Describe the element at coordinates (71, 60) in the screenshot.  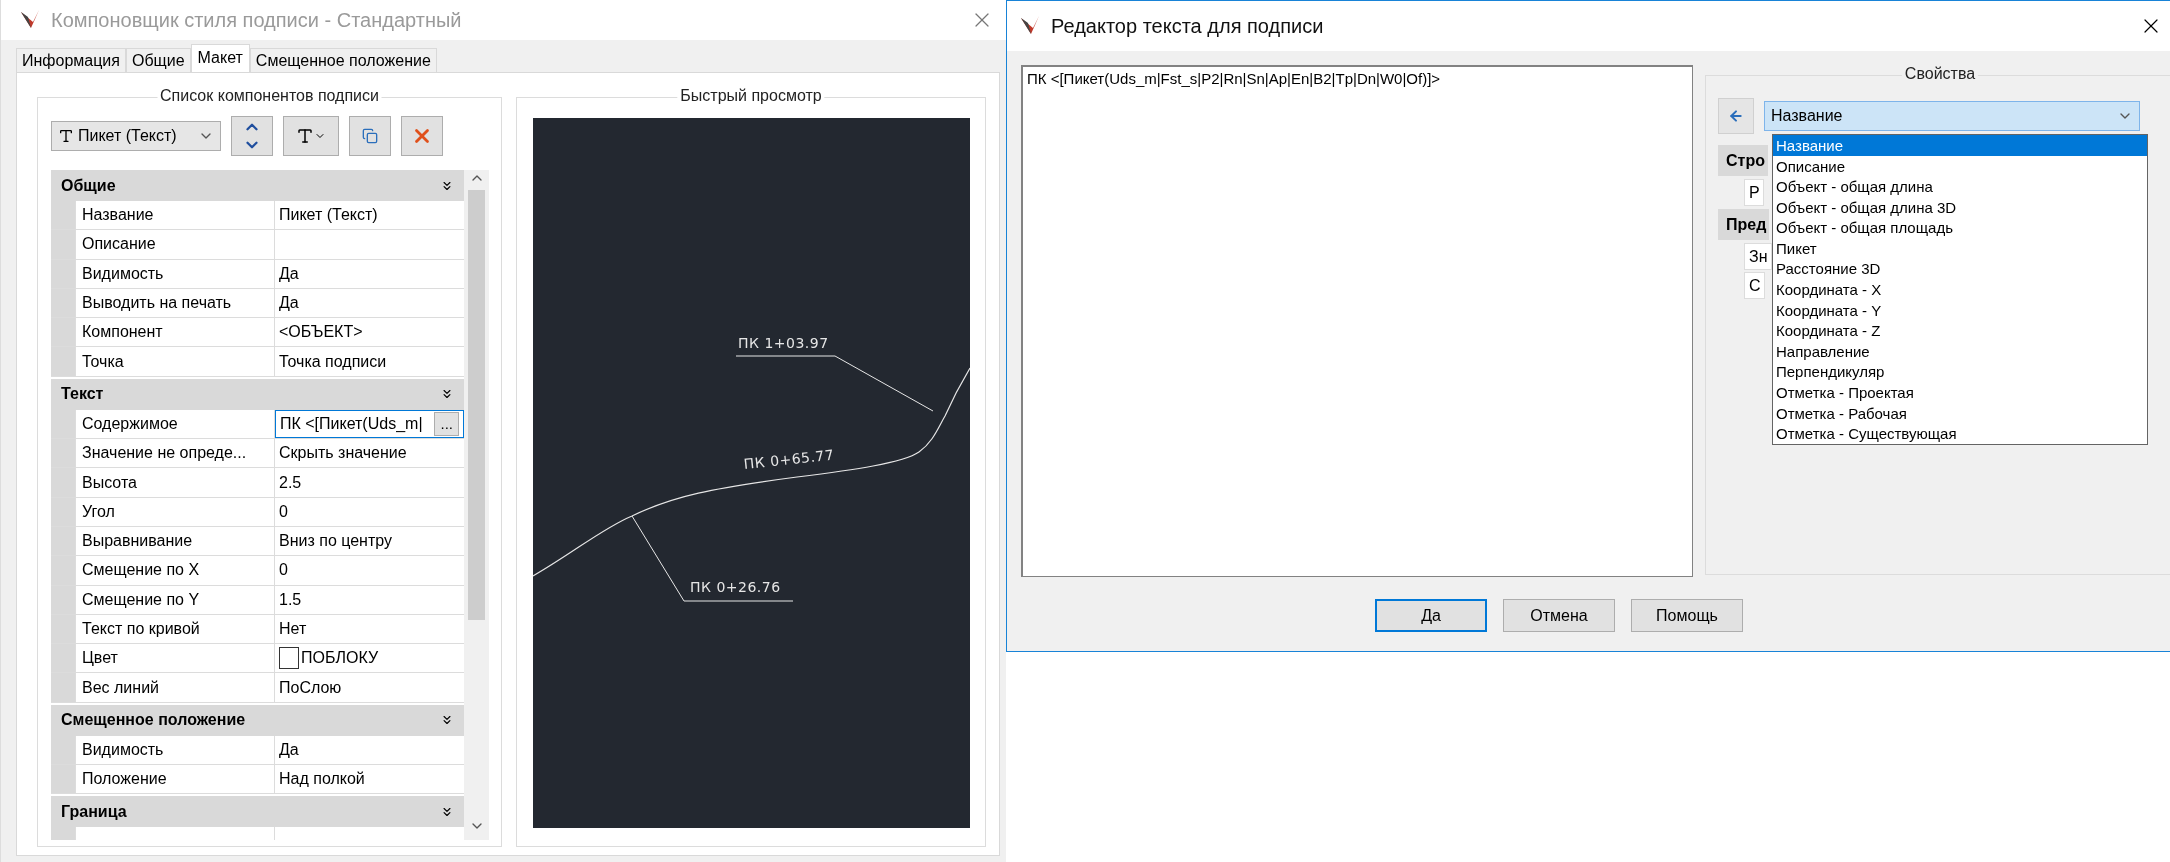
I see `tab: Информация` at that location.